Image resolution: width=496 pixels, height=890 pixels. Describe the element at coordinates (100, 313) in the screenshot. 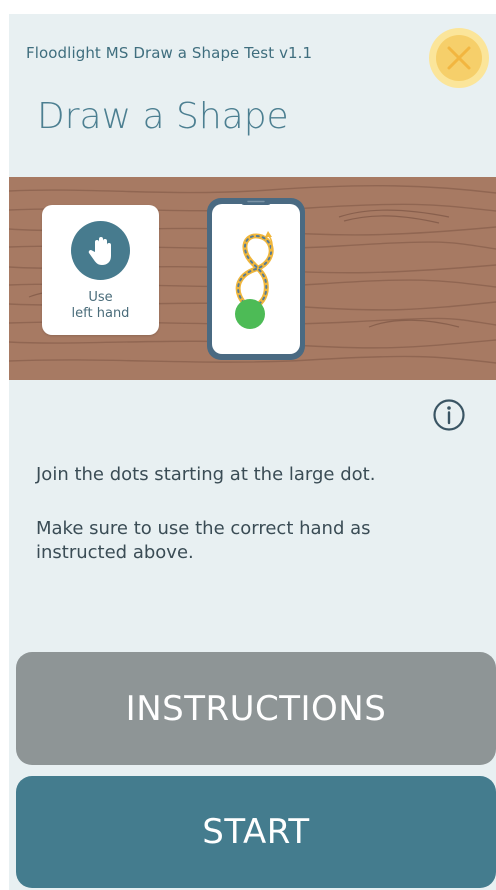

I see `hand-text-line2: left hand` at that location.